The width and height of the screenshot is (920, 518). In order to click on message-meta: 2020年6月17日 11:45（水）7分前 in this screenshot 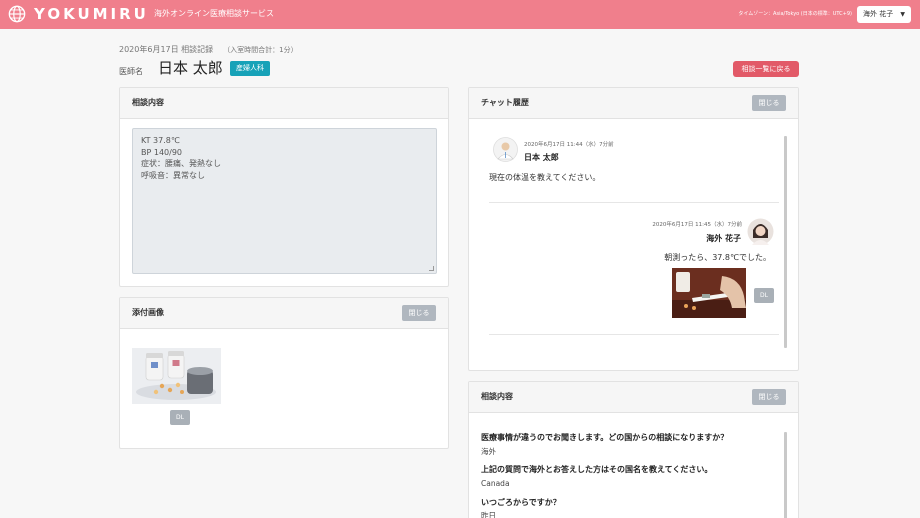, I will do `click(697, 225)`.